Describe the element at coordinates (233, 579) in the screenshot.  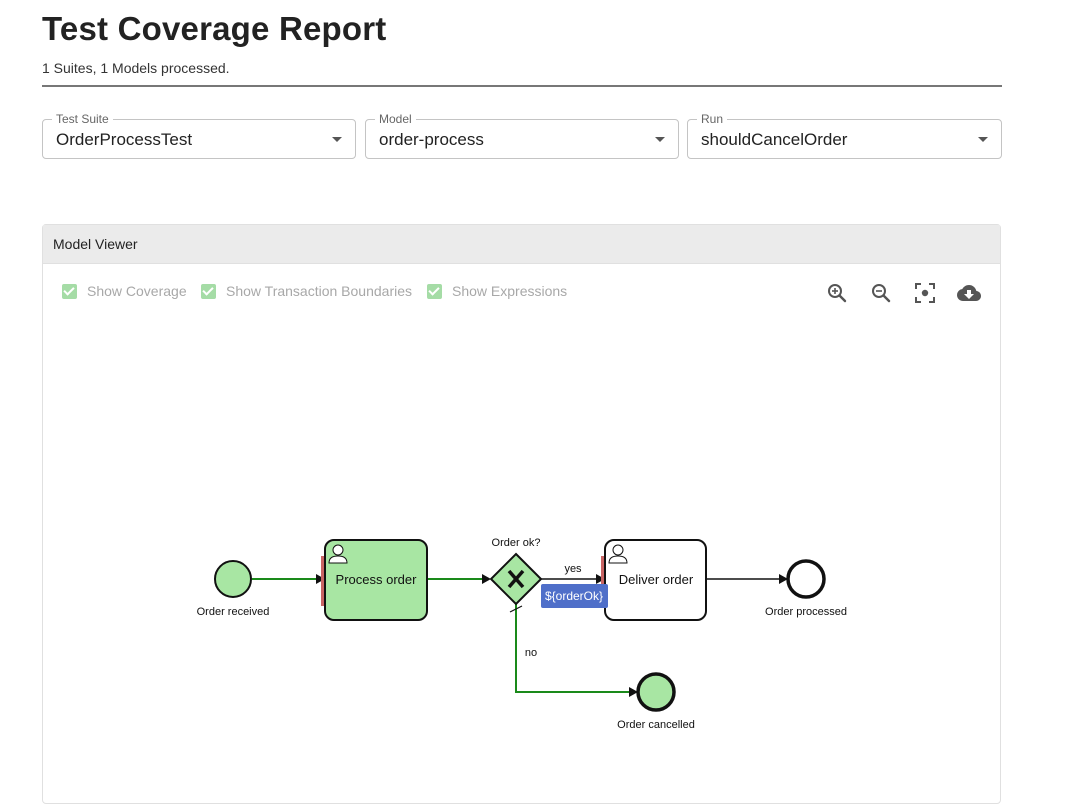
I see `start-event` at that location.